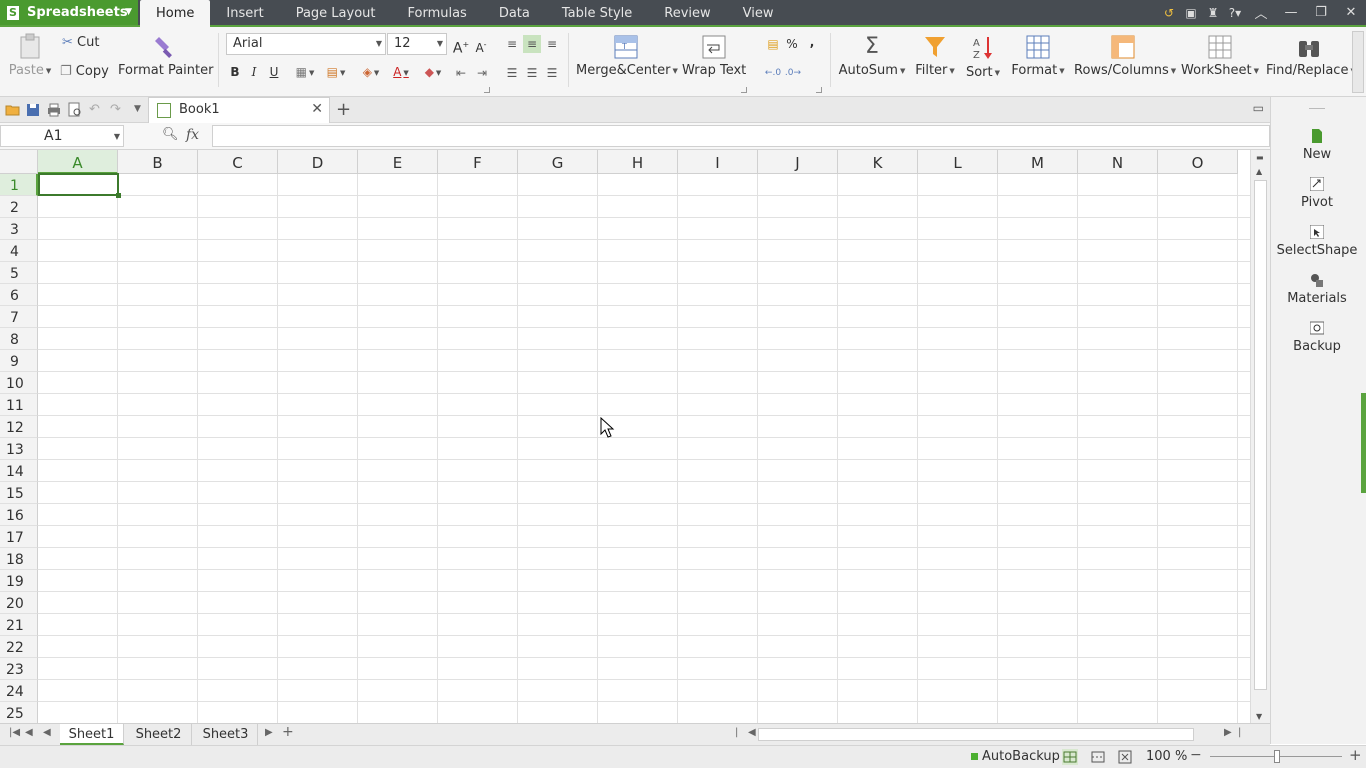 The image size is (1366, 768). Describe the element at coordinates (1259, 171) in the screenshot. I see `scroll-up-icon: ▲` at that location.